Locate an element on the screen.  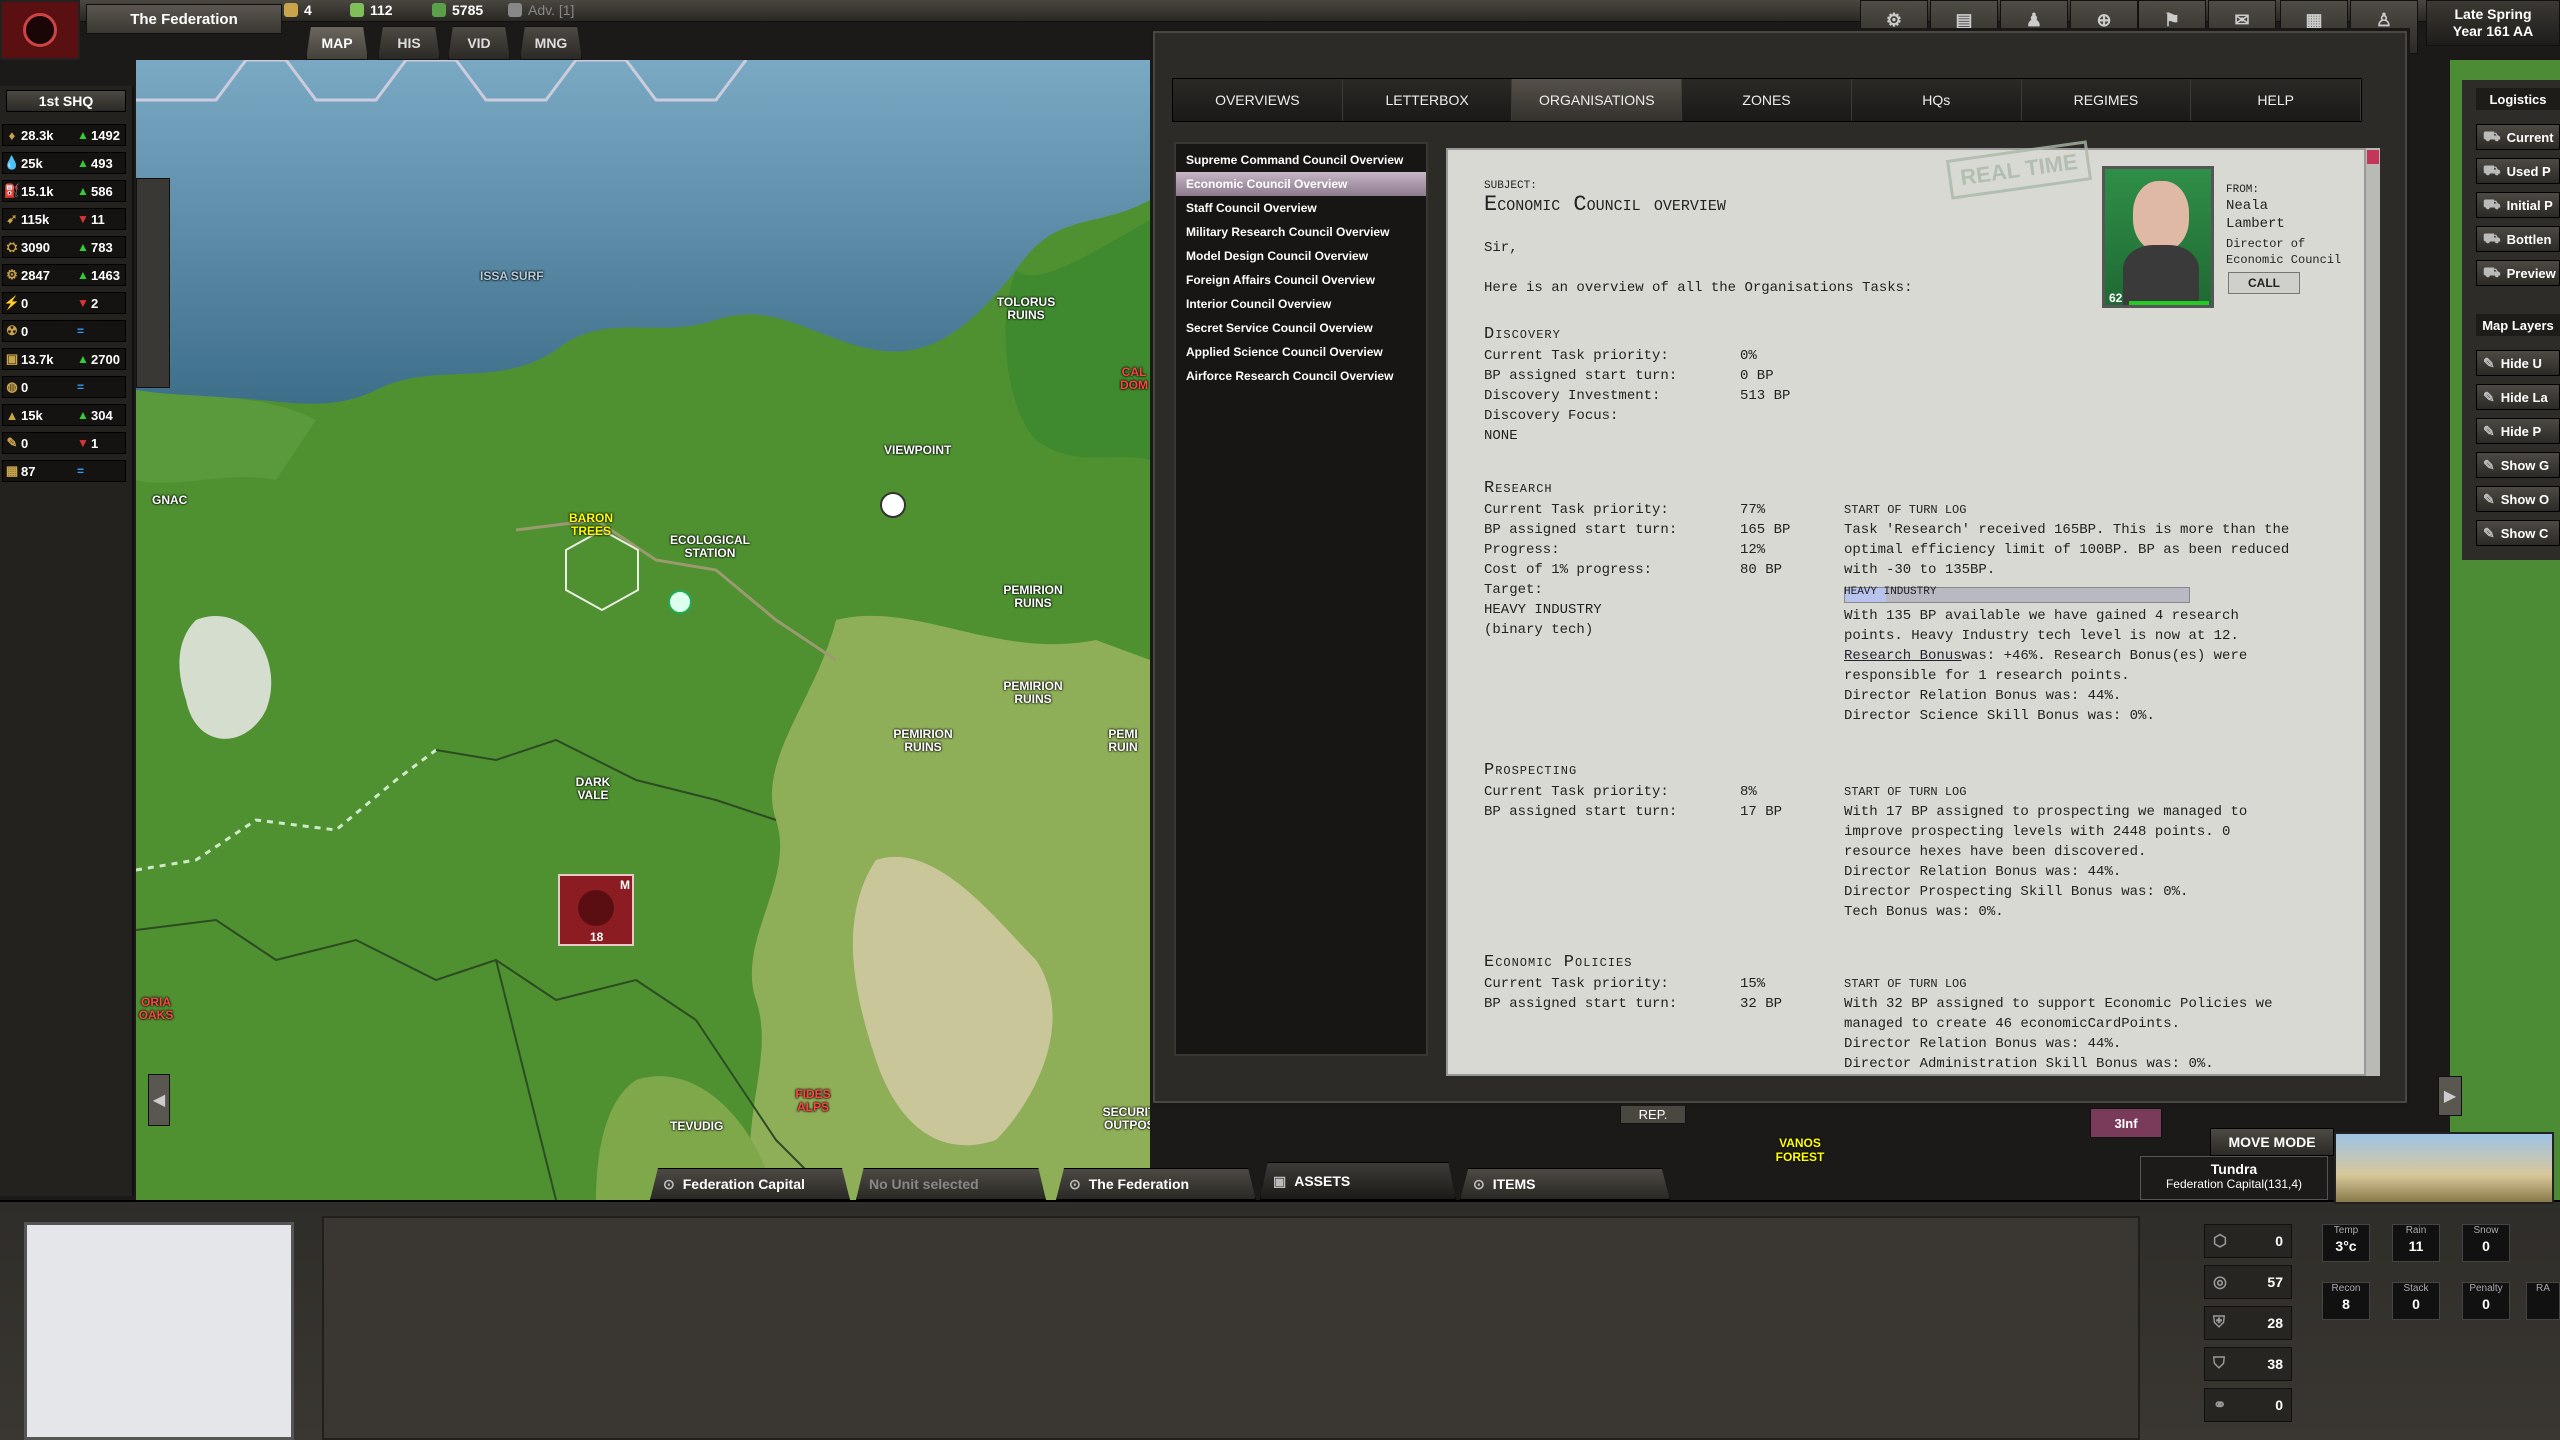
weather-stat-recon: Recon 8 is located at coordinates (2346, 1301).